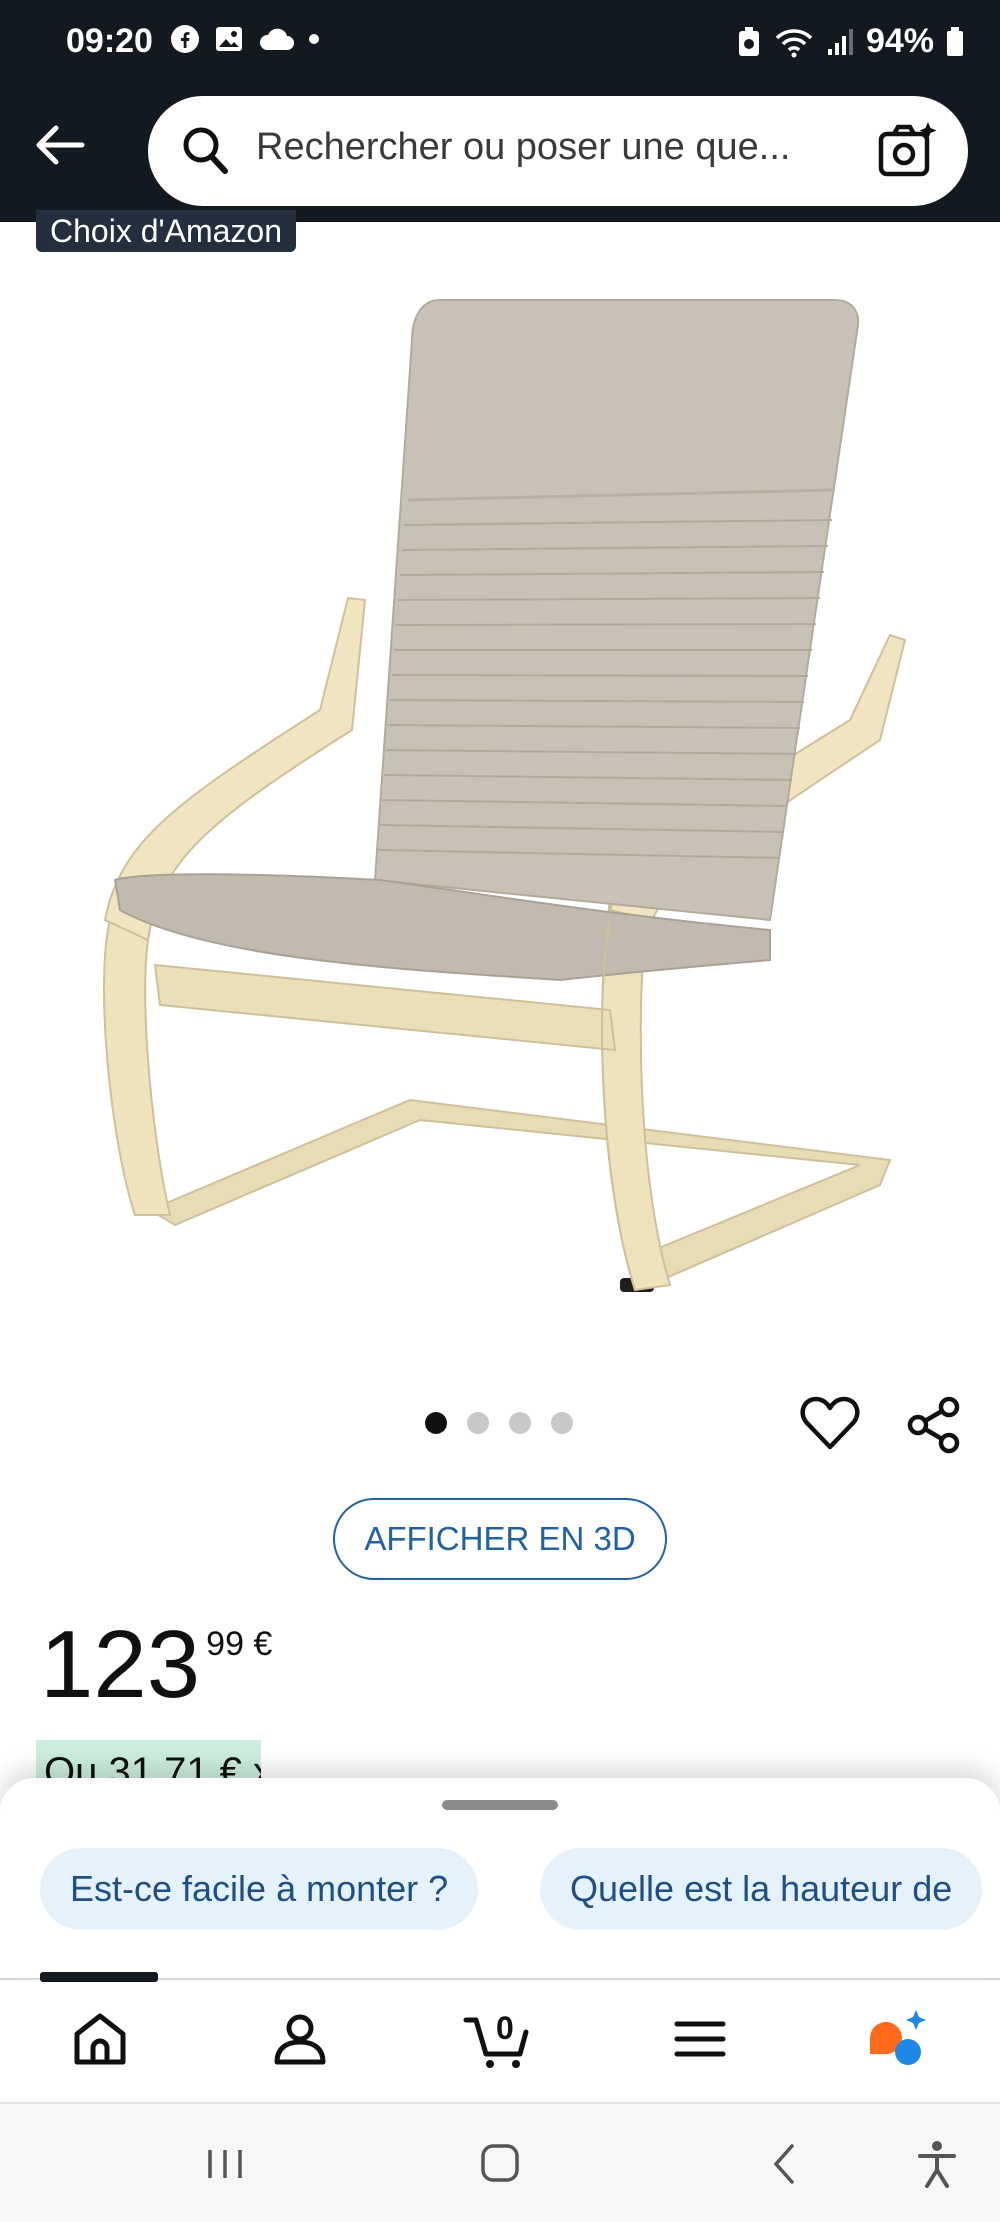 This screenshot has height=2222, width=1000. Describe the element at coordinates (830, 1423) in the screenshot. I see `heart-icon` at that location.